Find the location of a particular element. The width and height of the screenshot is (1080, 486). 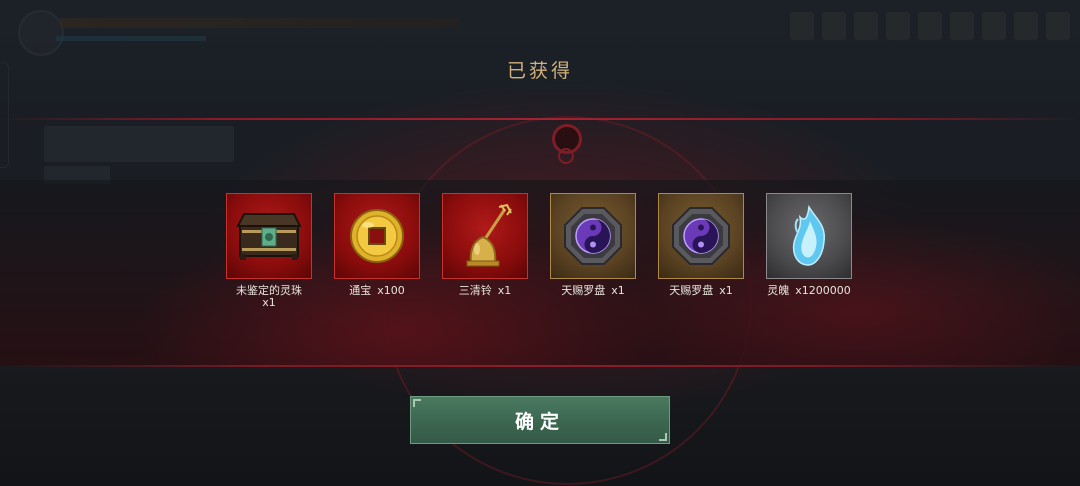

dialog-title: 已获得 is located at coordinates (539, 71).